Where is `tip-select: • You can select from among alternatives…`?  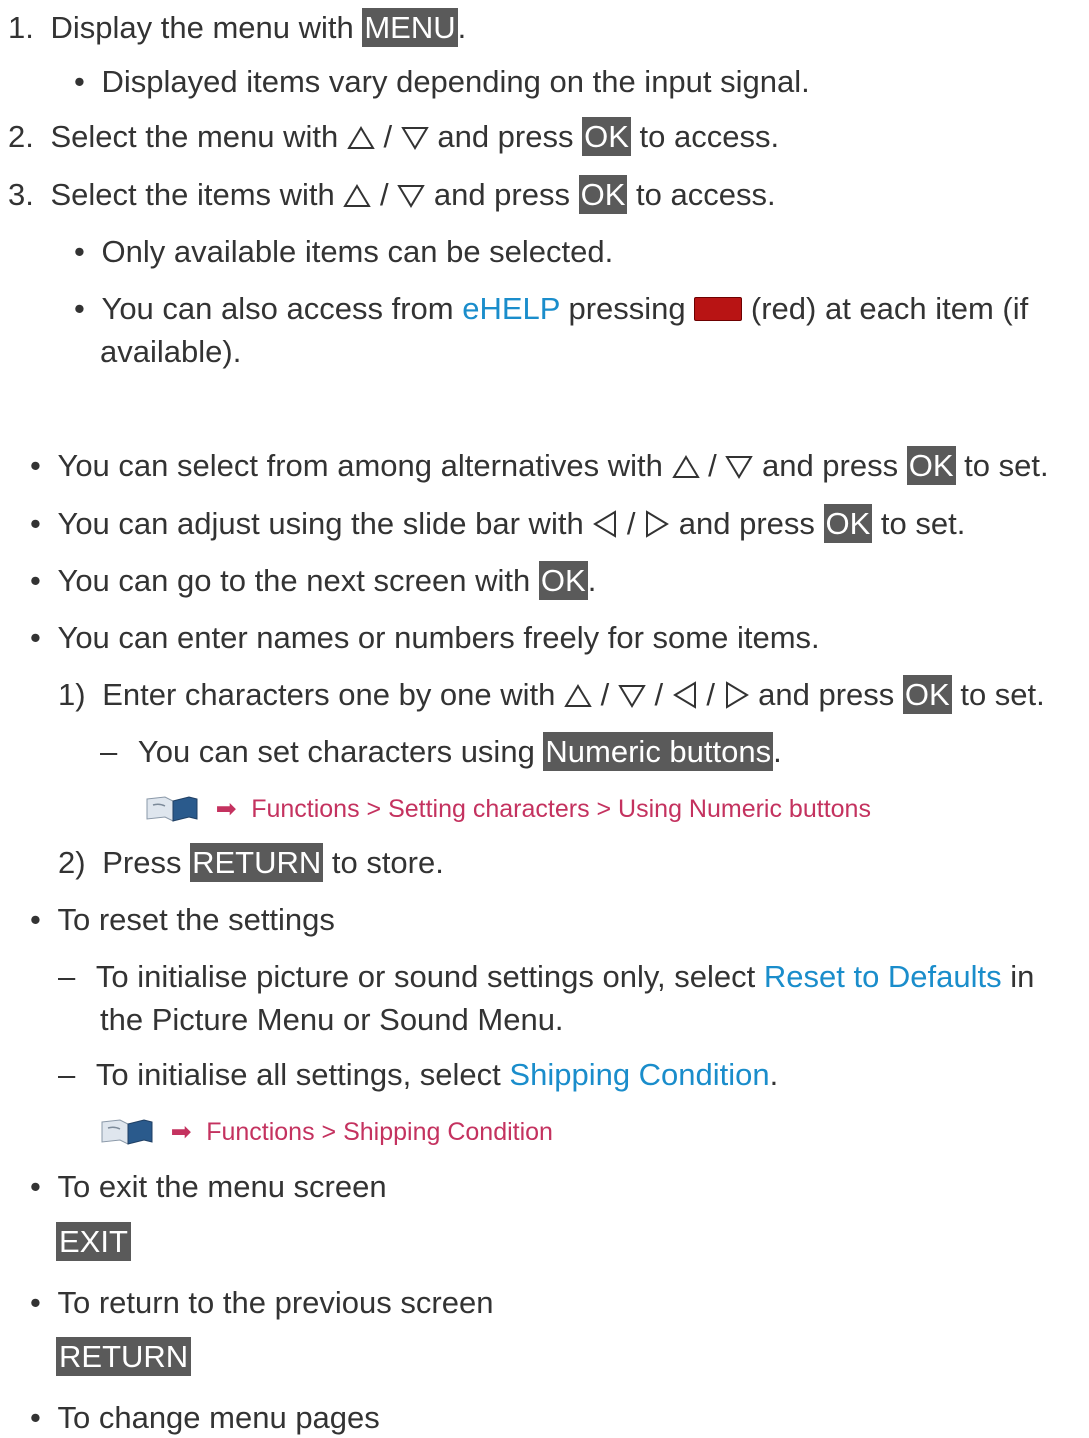 tip-select: • You can select from among alternatives… is located at coordinates (539, 465).